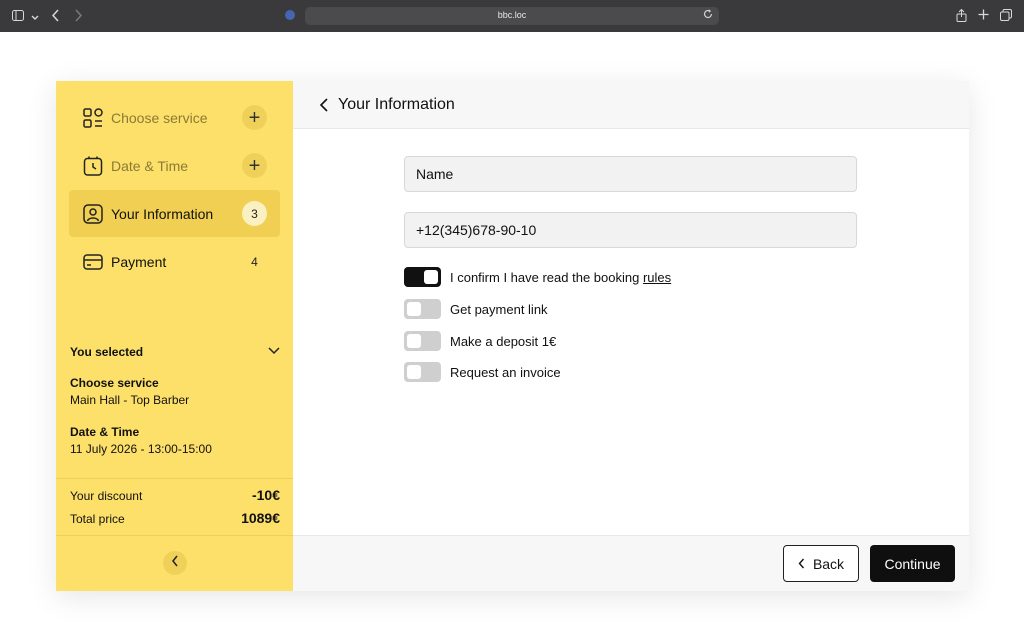 The width and height of the screenshot is (1024, 640). What do you see at coordinates (107, 352) in the screenshot?
I see `selected-title: You selected` at bounding box center [107, 352].